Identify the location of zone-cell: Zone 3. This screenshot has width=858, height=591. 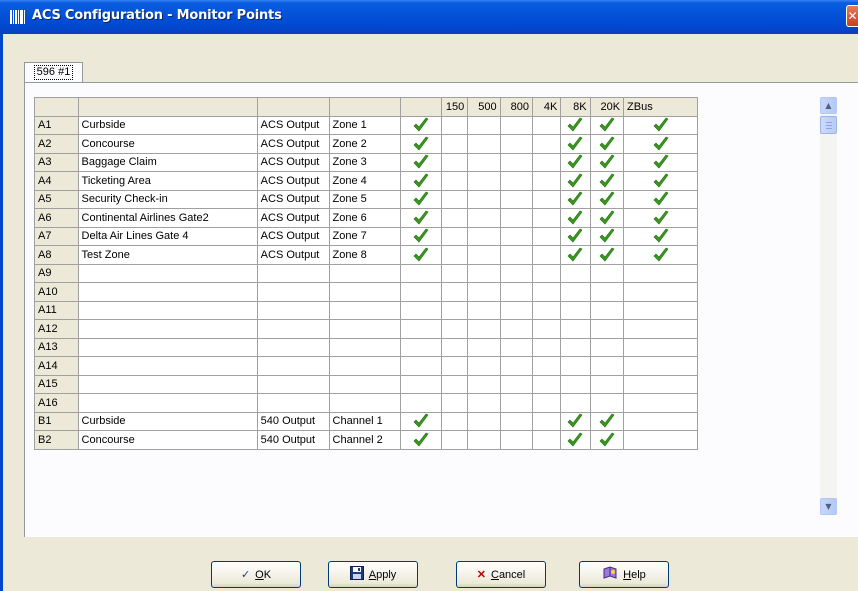
(365, 162).